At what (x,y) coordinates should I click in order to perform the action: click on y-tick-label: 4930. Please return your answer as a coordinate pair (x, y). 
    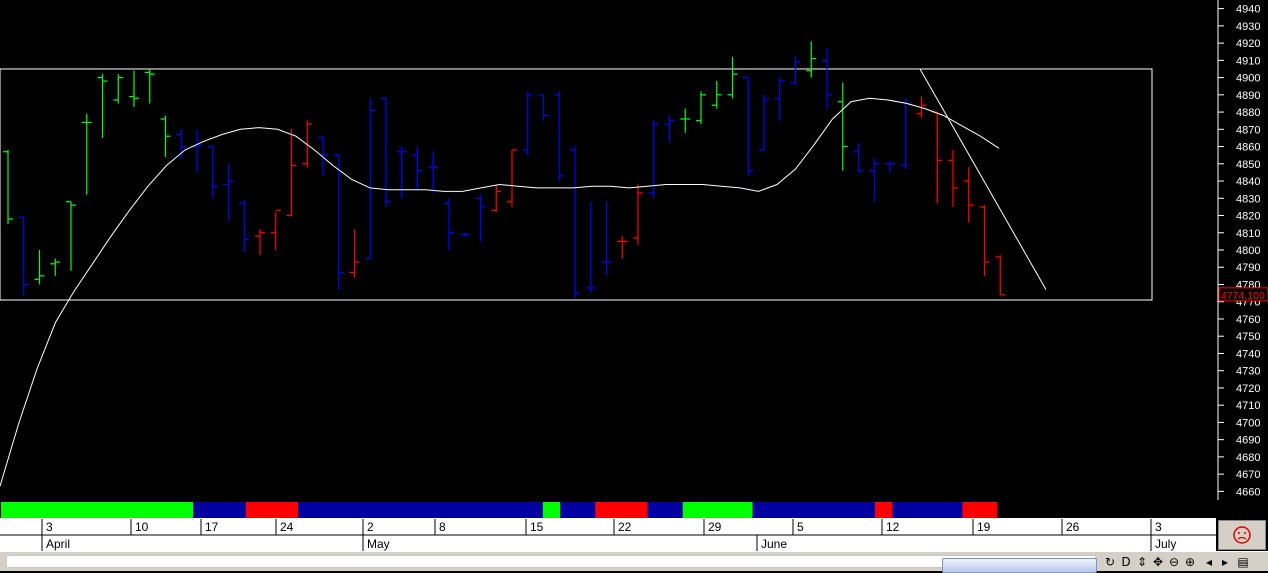
    Looking at the image, I should click on (1248, 27).